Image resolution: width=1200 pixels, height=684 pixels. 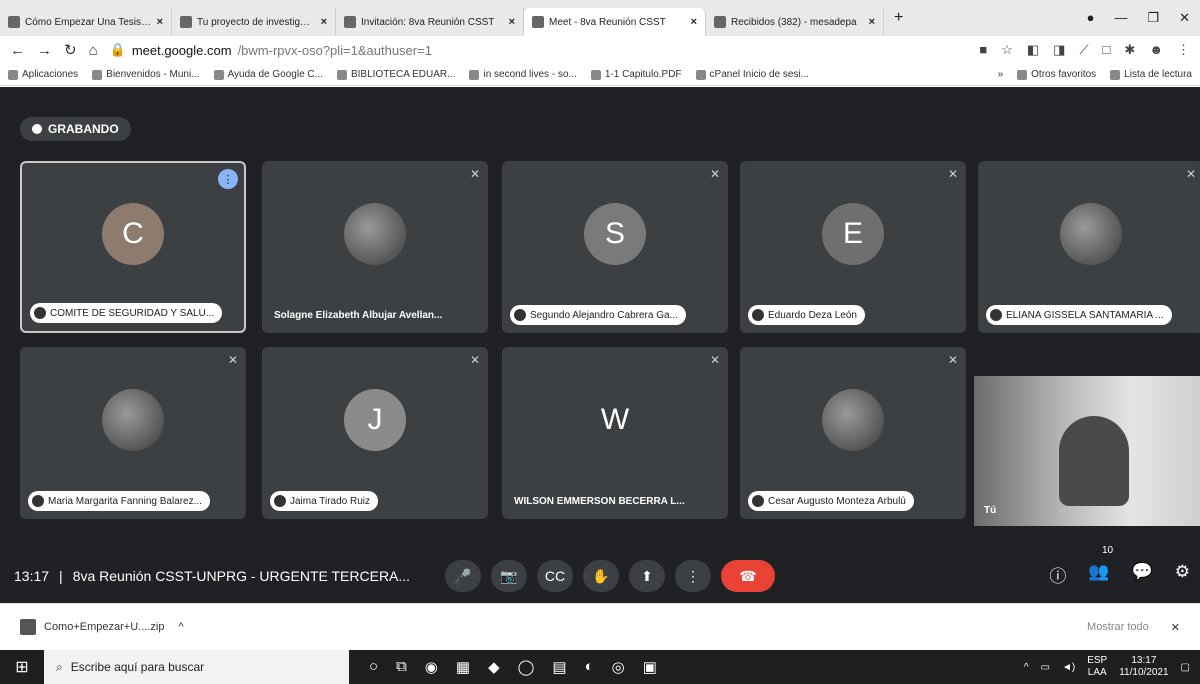 What do you see at coordinates (1142, 574) in the screenshot?
I see `chat-icon: 💬` at bounding box center [1142, 574].